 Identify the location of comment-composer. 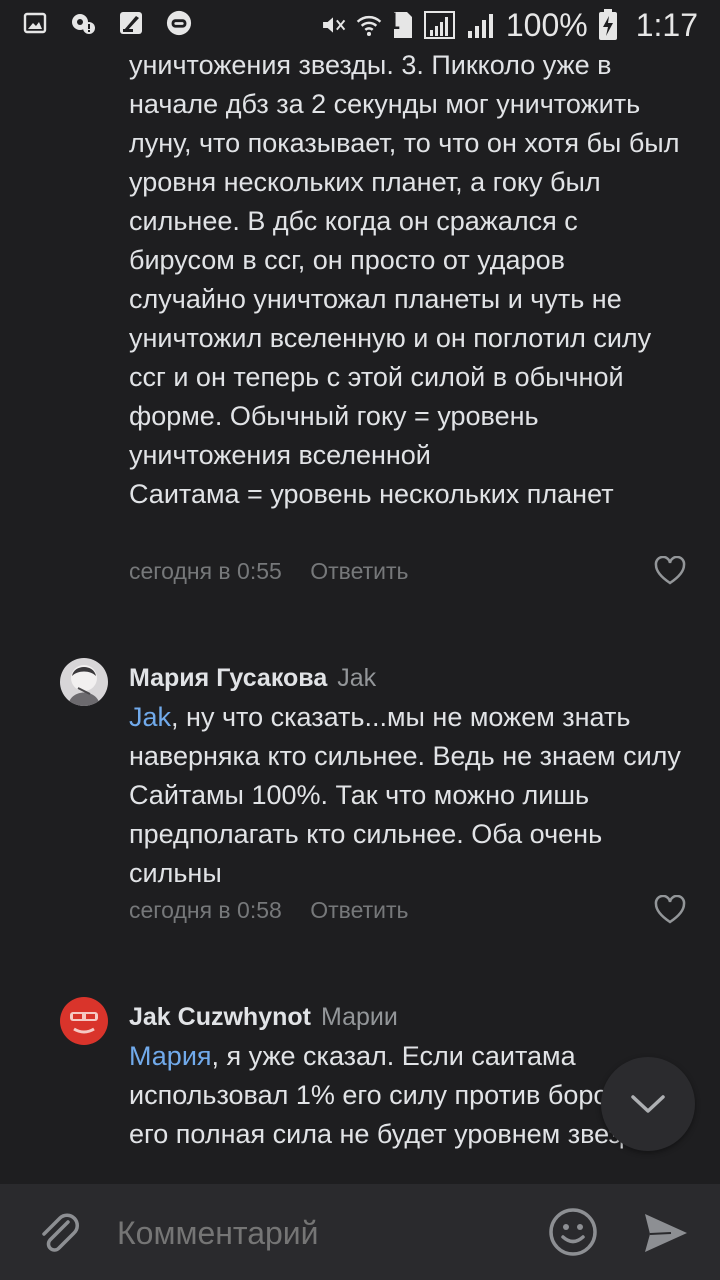
(360, 1232).